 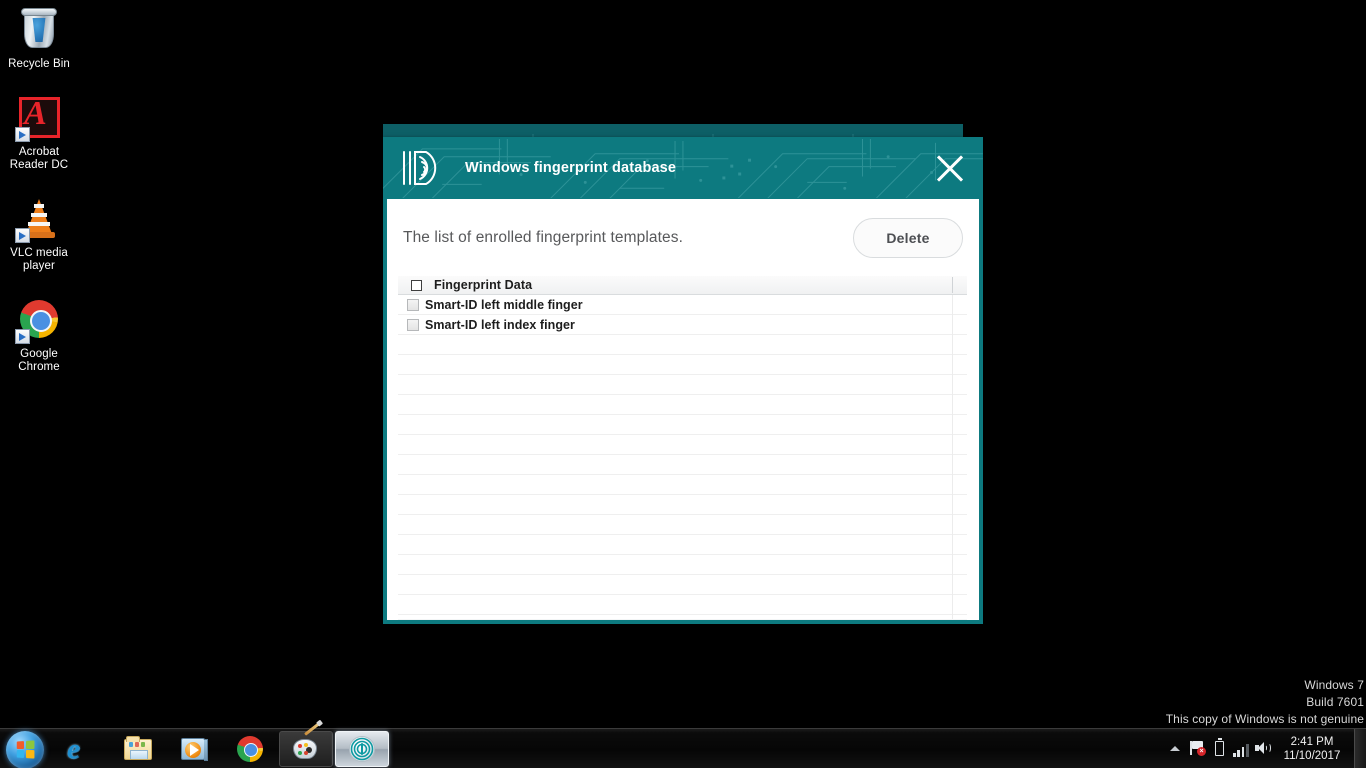 I want to click on delete-button: Delete, so click(x=908, y=237).